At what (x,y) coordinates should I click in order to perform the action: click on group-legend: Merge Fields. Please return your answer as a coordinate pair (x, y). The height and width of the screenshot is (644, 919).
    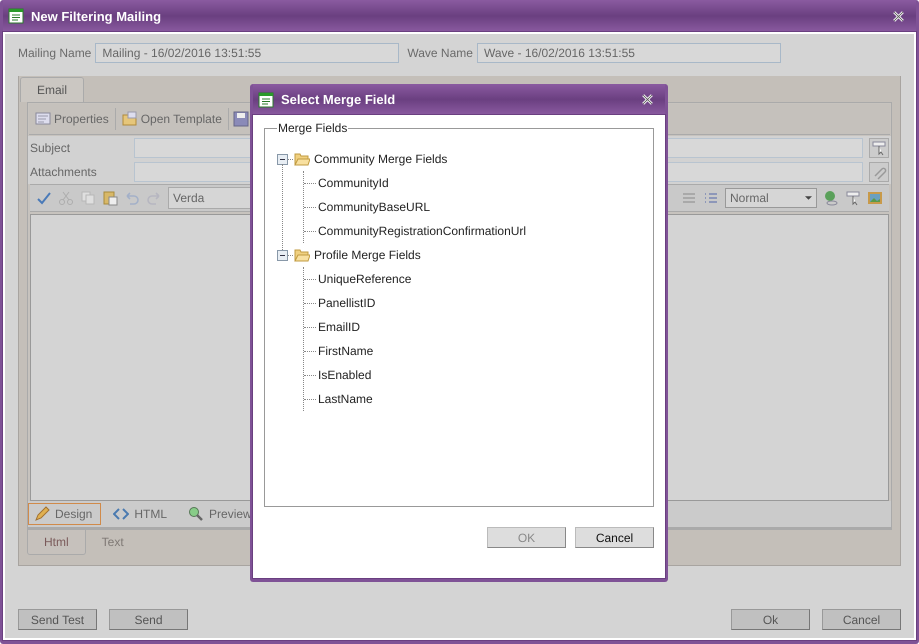
    Looking at the image, I should click on (312, 128).